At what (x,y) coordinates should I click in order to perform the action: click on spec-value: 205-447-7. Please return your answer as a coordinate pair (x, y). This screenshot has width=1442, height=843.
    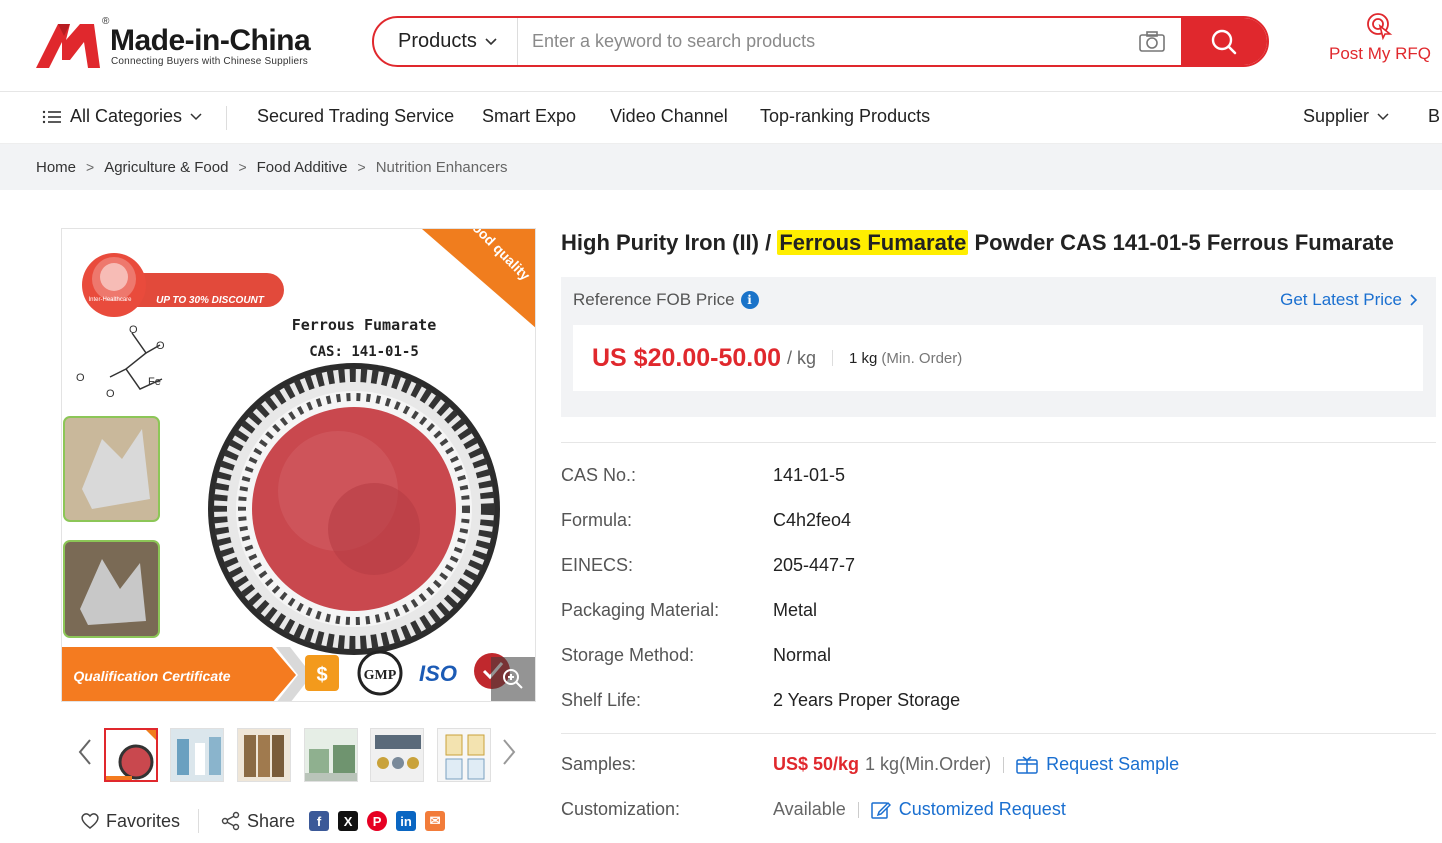
    Looking at the image, I should click on (814, 565).